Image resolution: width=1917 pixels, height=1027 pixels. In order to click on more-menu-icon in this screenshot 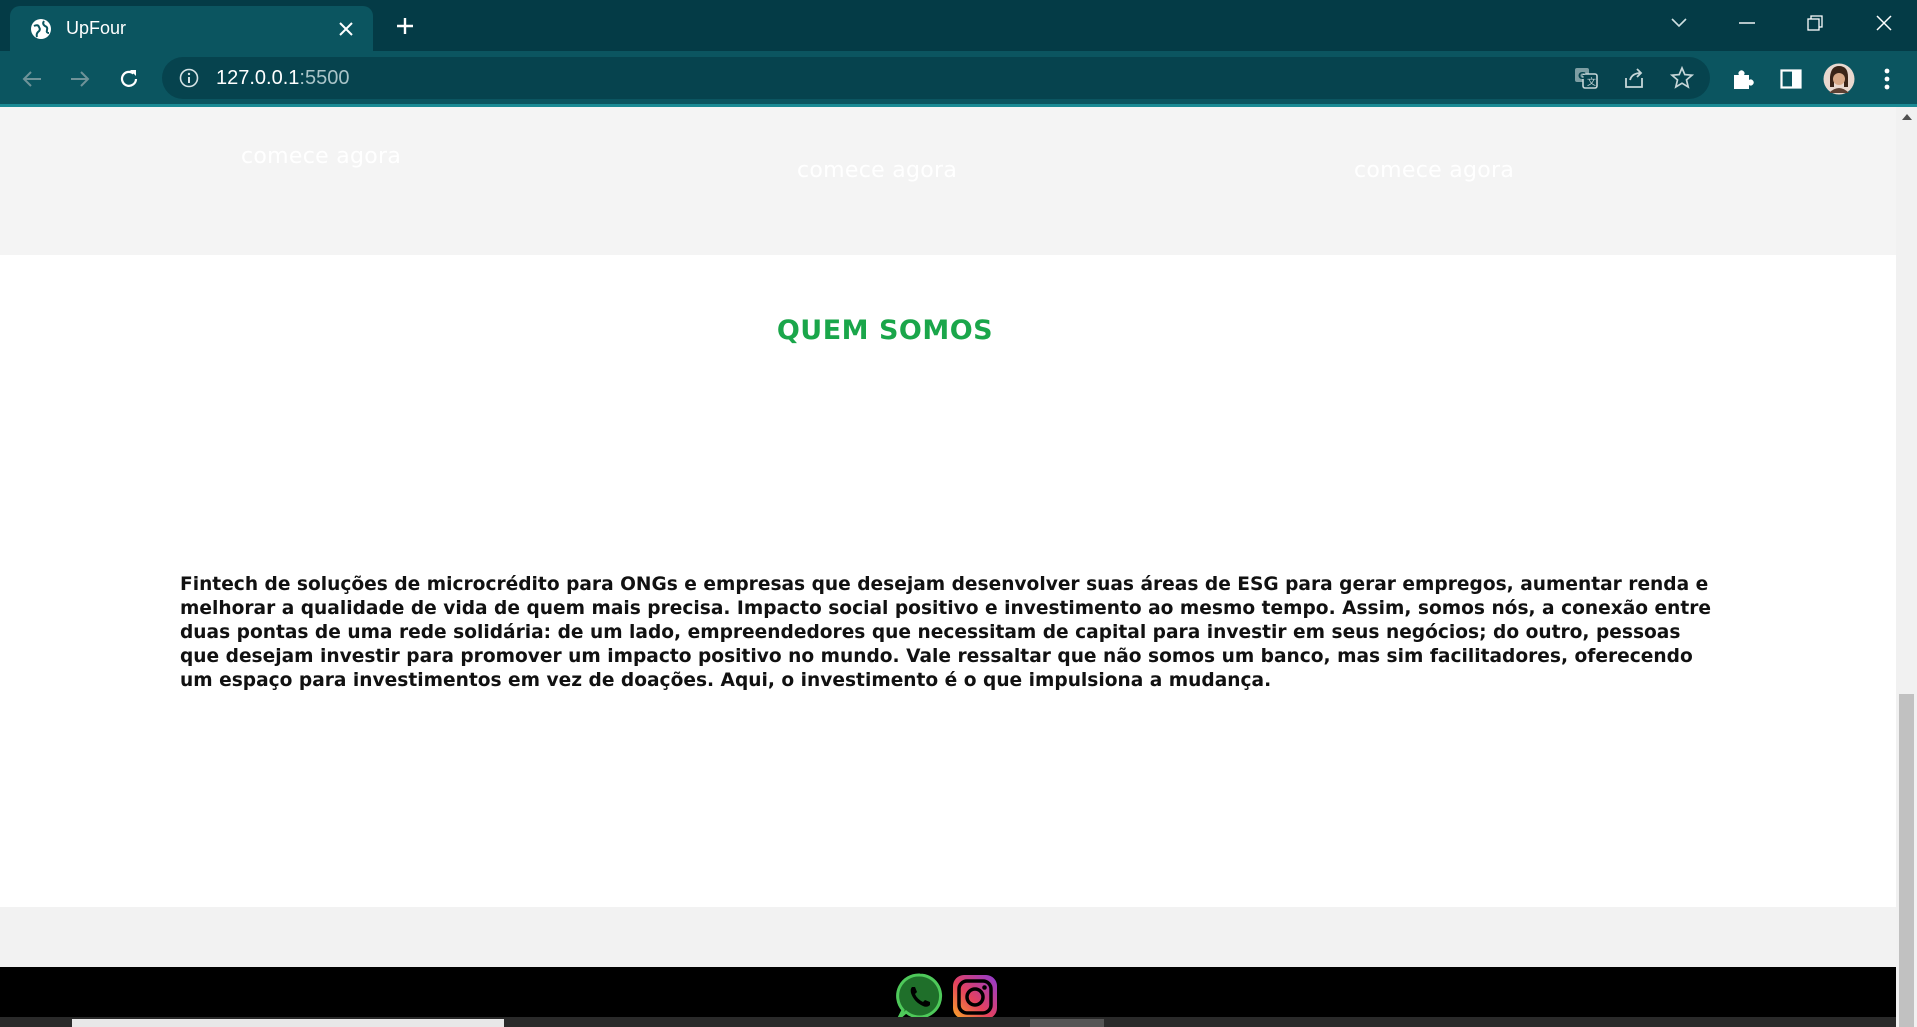, I will do `click(1887, 79)`.